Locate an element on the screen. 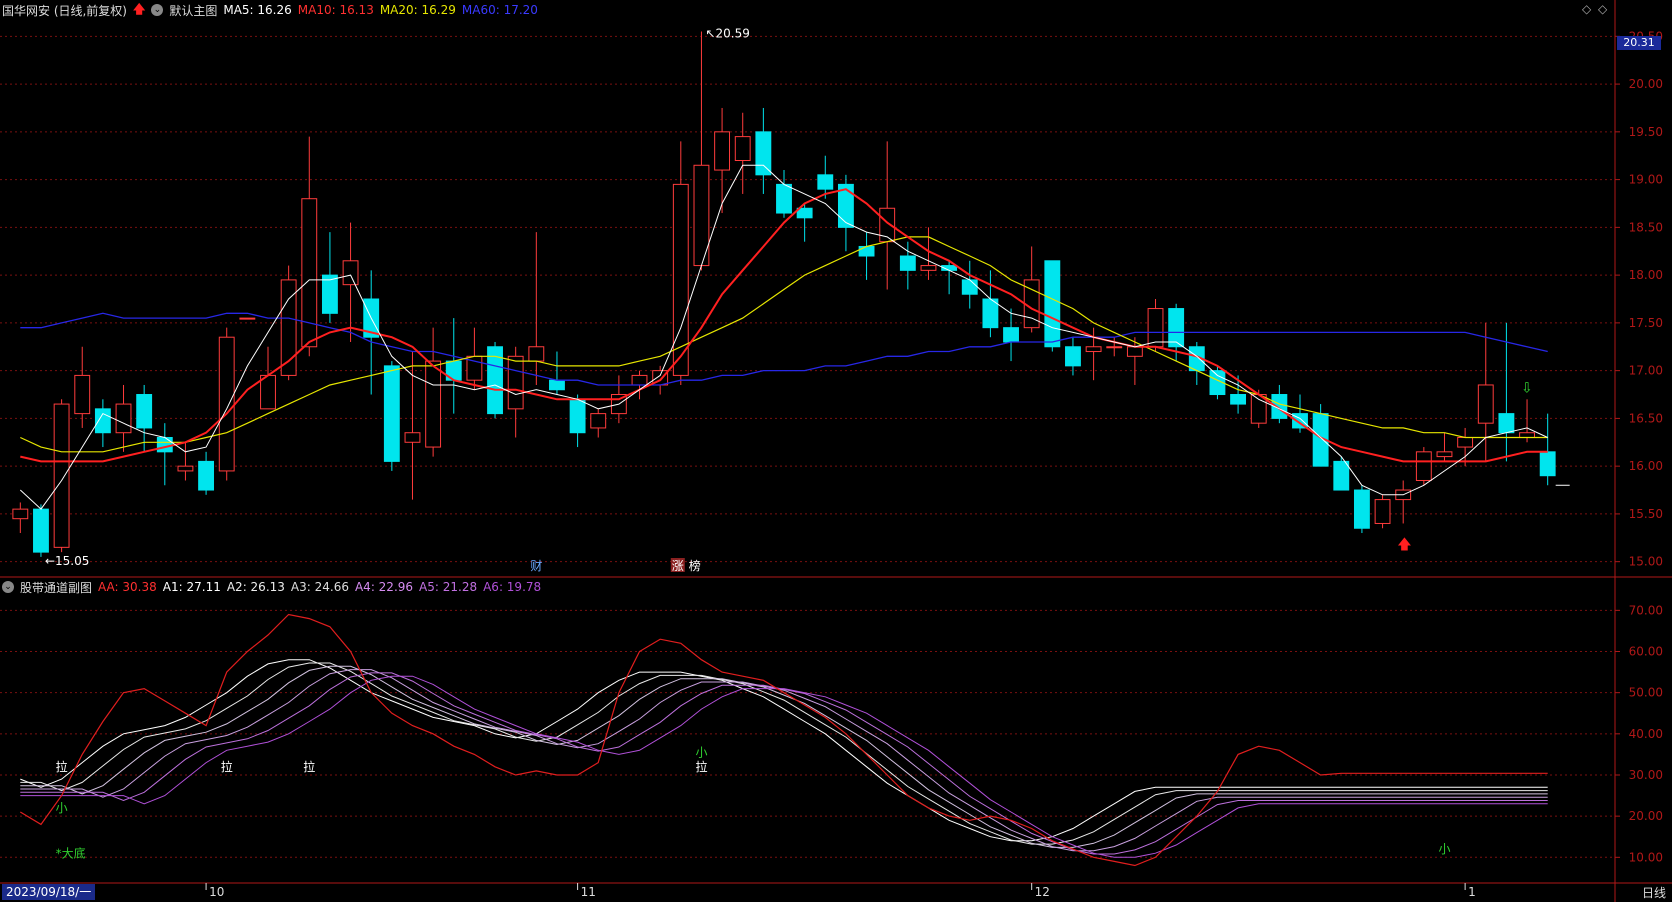 This screenshot has height=902, width=1672. buy-arrow-icon: 🡅 is located at coordinates (1404, 545).